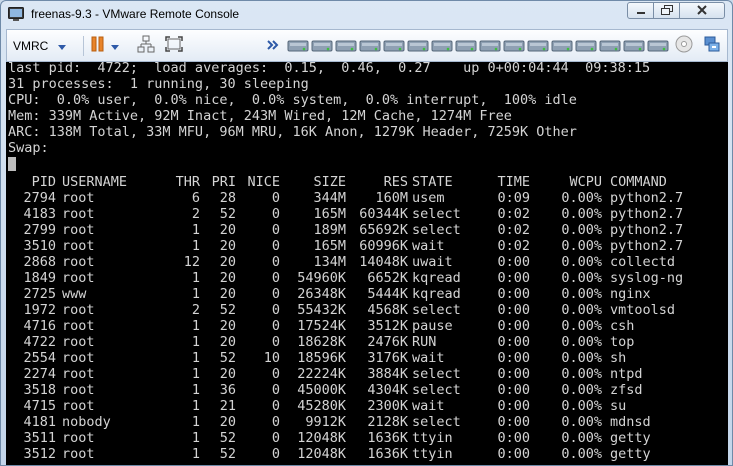 Image resolution: width=733 pixels, height=466 pixels. What do you see at coordinates (43, 182) in the screenshot?
I see `table-header-pid: PID` at bounding box center [43, 182].